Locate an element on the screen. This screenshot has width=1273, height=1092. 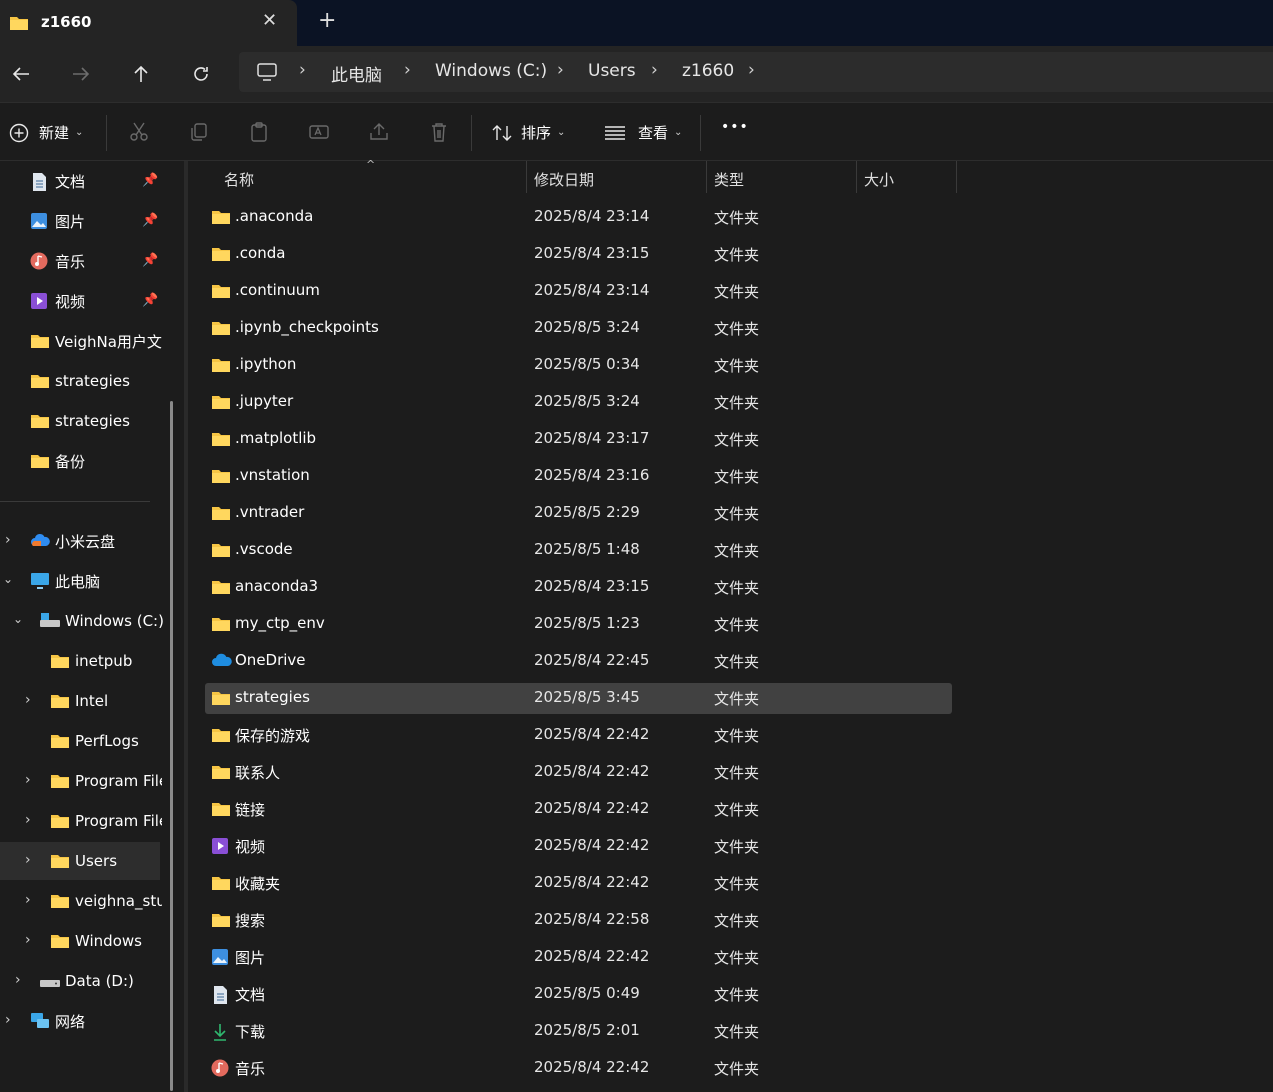
delete-icon is located at coordinates (440, 133).